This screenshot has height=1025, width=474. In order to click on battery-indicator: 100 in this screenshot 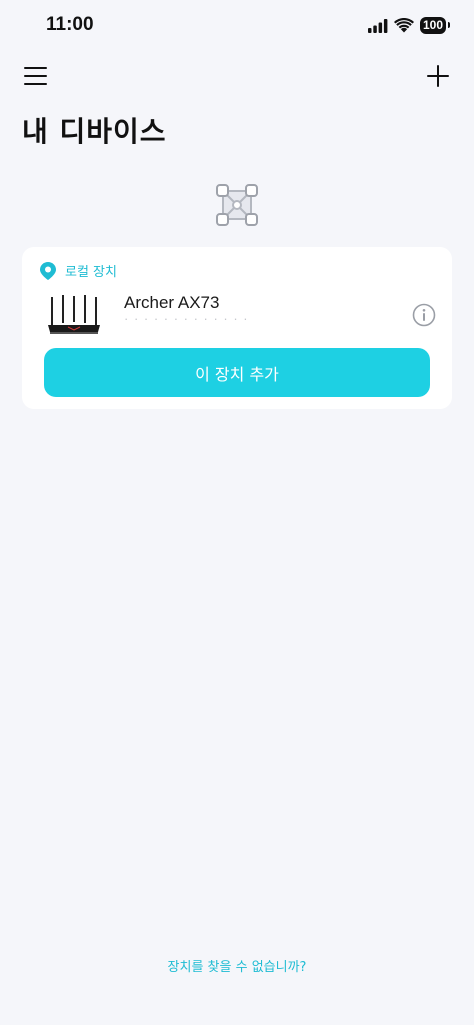, I will do `click(435, 25)`.